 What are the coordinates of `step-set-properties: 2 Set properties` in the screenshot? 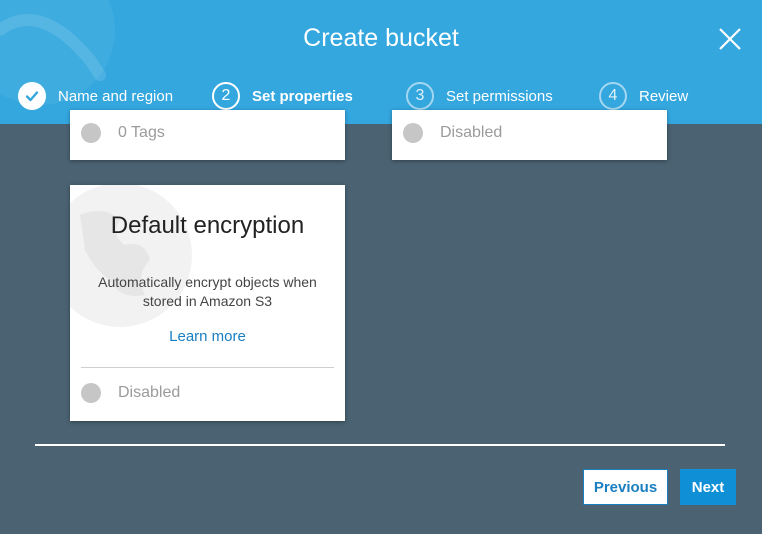 It's located at (282, 96).